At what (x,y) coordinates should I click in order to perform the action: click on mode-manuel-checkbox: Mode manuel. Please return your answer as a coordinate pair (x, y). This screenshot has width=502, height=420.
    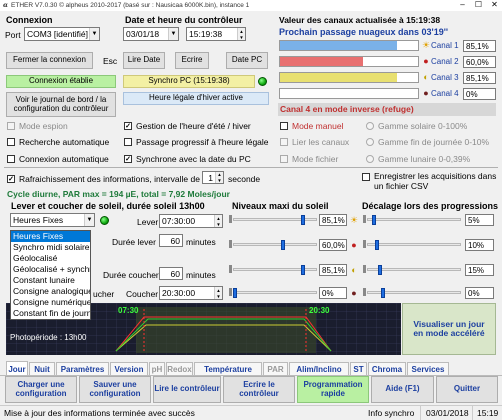
    Looking at the image, I should click on (312, 126).